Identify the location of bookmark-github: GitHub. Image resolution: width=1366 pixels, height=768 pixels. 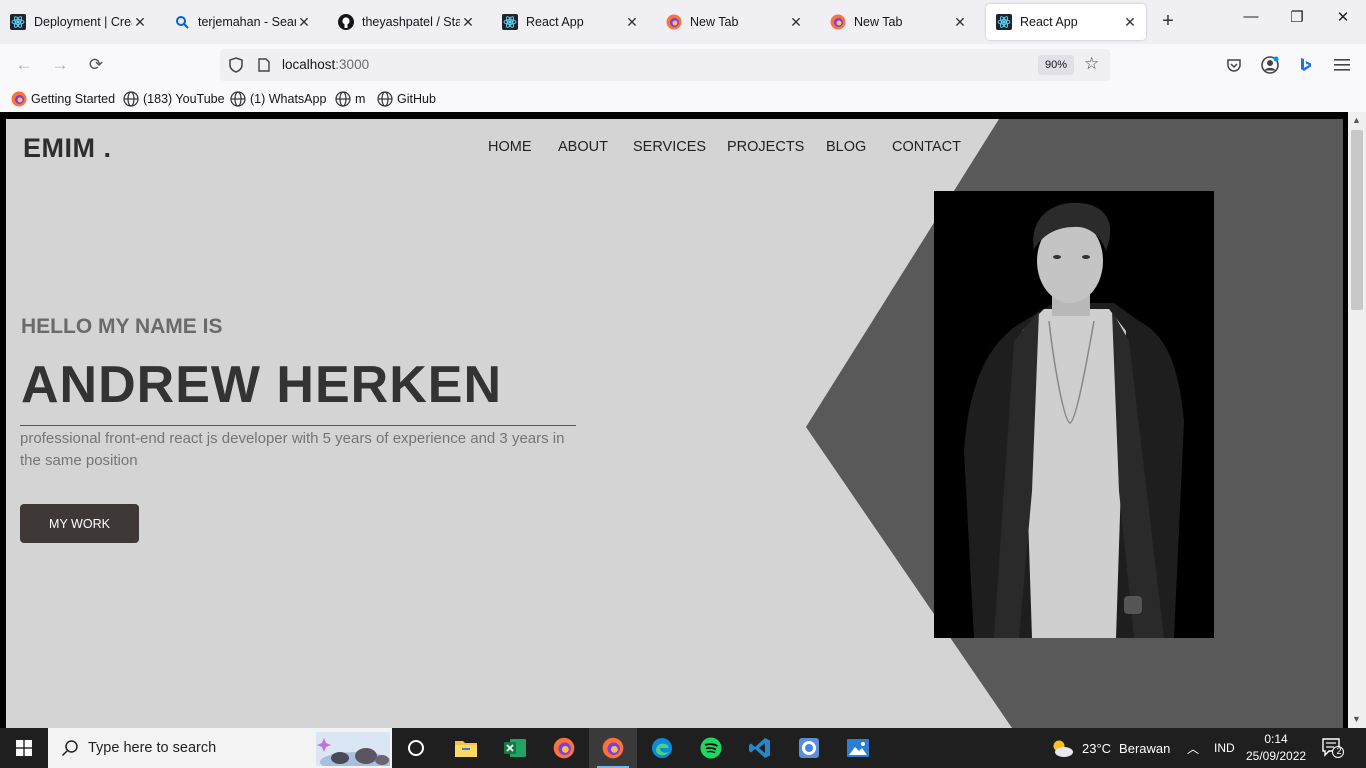
(406, 99).